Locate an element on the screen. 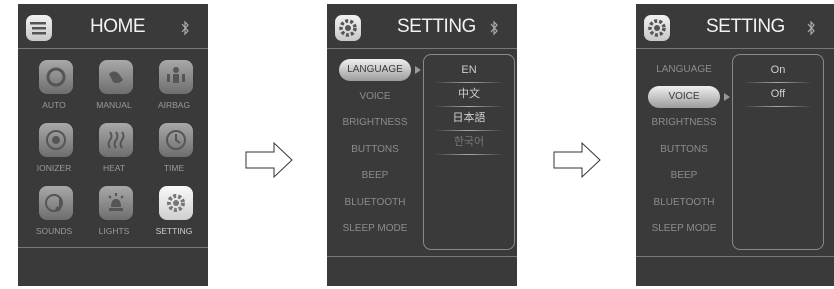 The width and height of the screenshot is (834, 289). clock-icon is located at coordinates (176, 140).